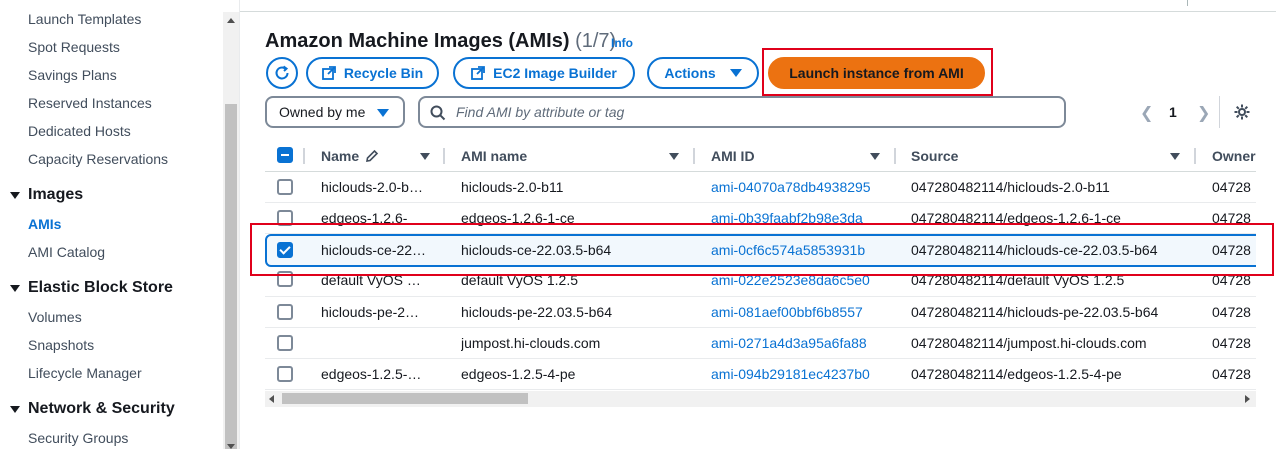 The width and height of the screenshot is (1276, 449). Describe the element at coordinates (788, 250) in the screenshot. I see `cell-ami-id-link: ami-0cf6c574a5853931b` at that location.